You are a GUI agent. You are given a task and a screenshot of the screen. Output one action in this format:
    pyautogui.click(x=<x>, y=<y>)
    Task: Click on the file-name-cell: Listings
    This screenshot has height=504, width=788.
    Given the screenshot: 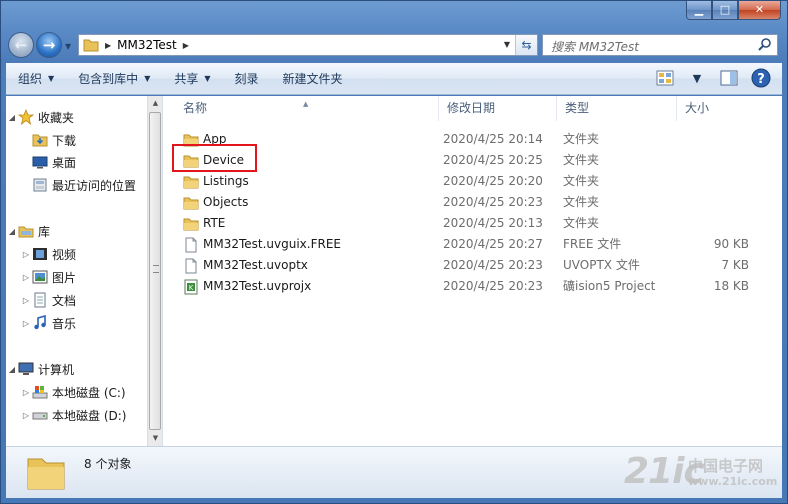 What is the action you would take?
    pyautogui.click(x=216, y=181)
    